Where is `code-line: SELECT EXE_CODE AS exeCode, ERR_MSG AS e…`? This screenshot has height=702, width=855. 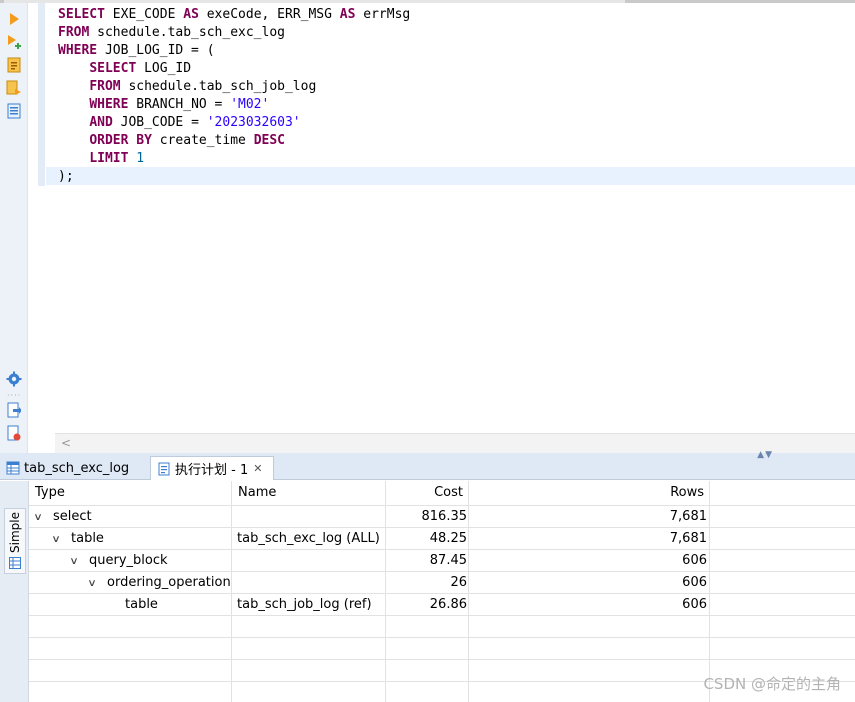 code-line: SELECT EXE_CODE AS exeCode, ERR_MSG AS e… is located at coordinates (234, 15).